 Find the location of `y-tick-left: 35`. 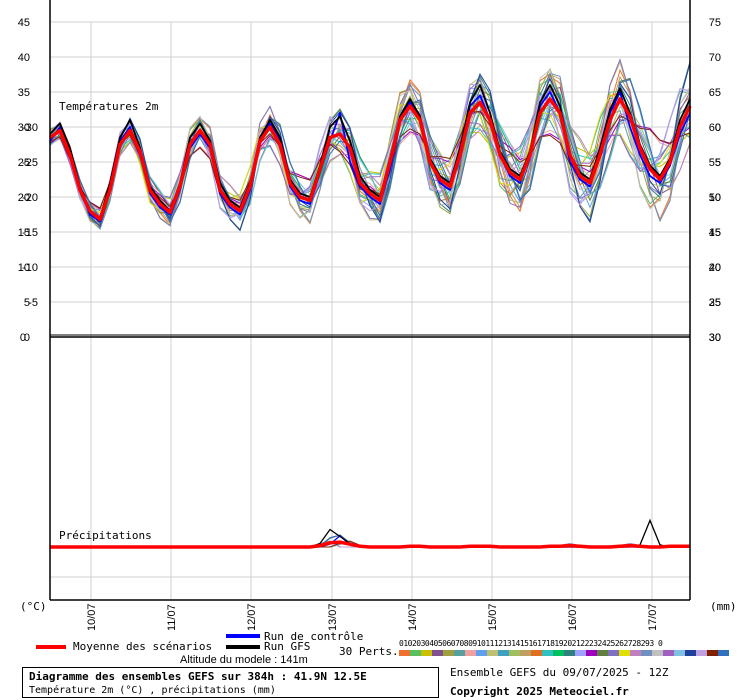

y-tick-left: 35 is located at coordinates (24, 93).